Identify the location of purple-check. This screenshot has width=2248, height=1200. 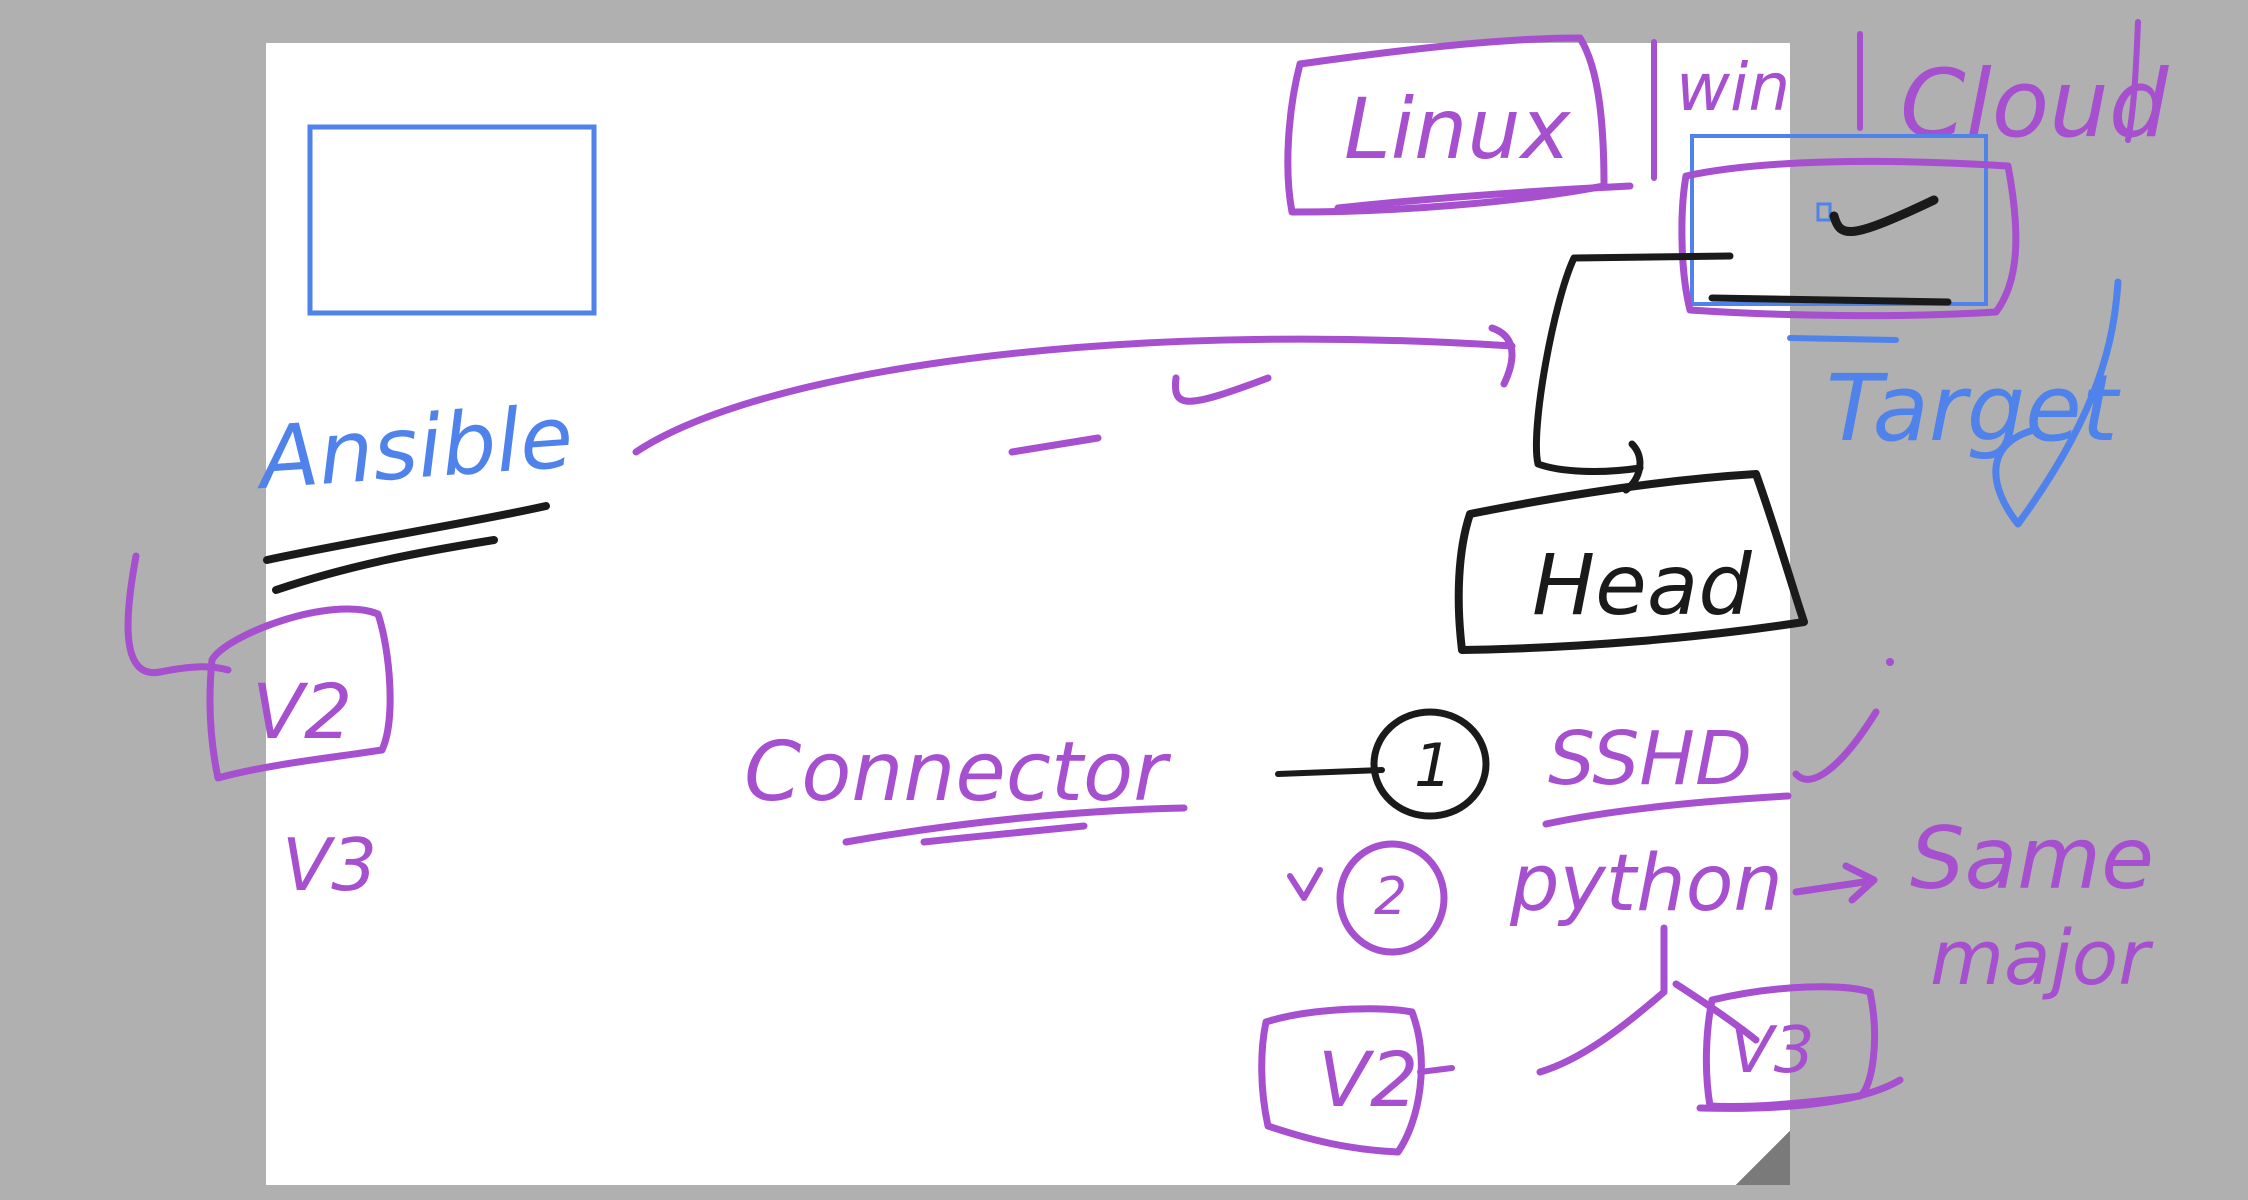
(1221, 389).